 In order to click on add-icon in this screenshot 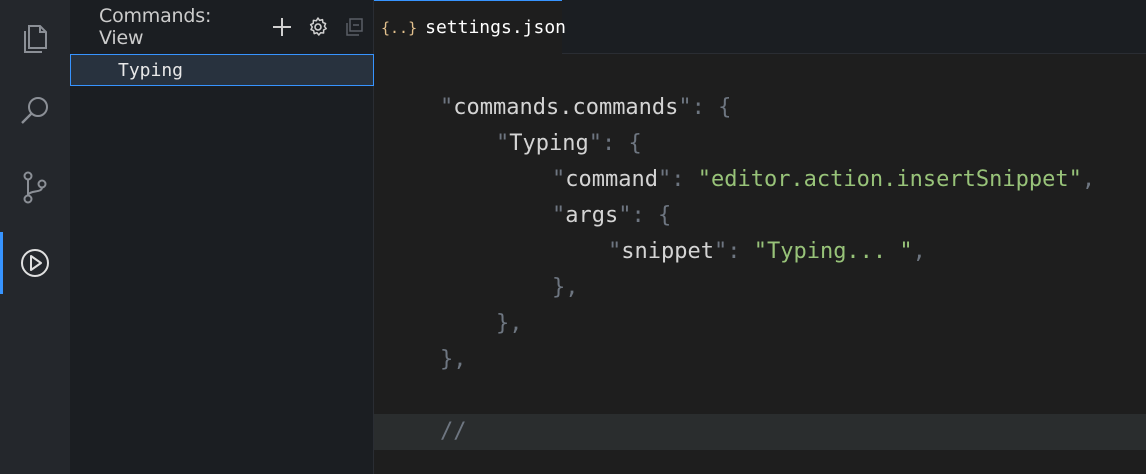, I will do `click(282, 27)`.